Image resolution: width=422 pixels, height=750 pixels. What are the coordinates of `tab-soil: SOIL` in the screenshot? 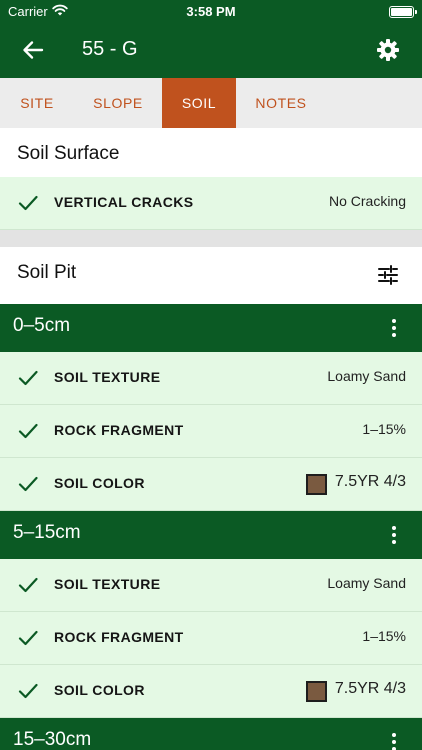 It's located at (199, 103).